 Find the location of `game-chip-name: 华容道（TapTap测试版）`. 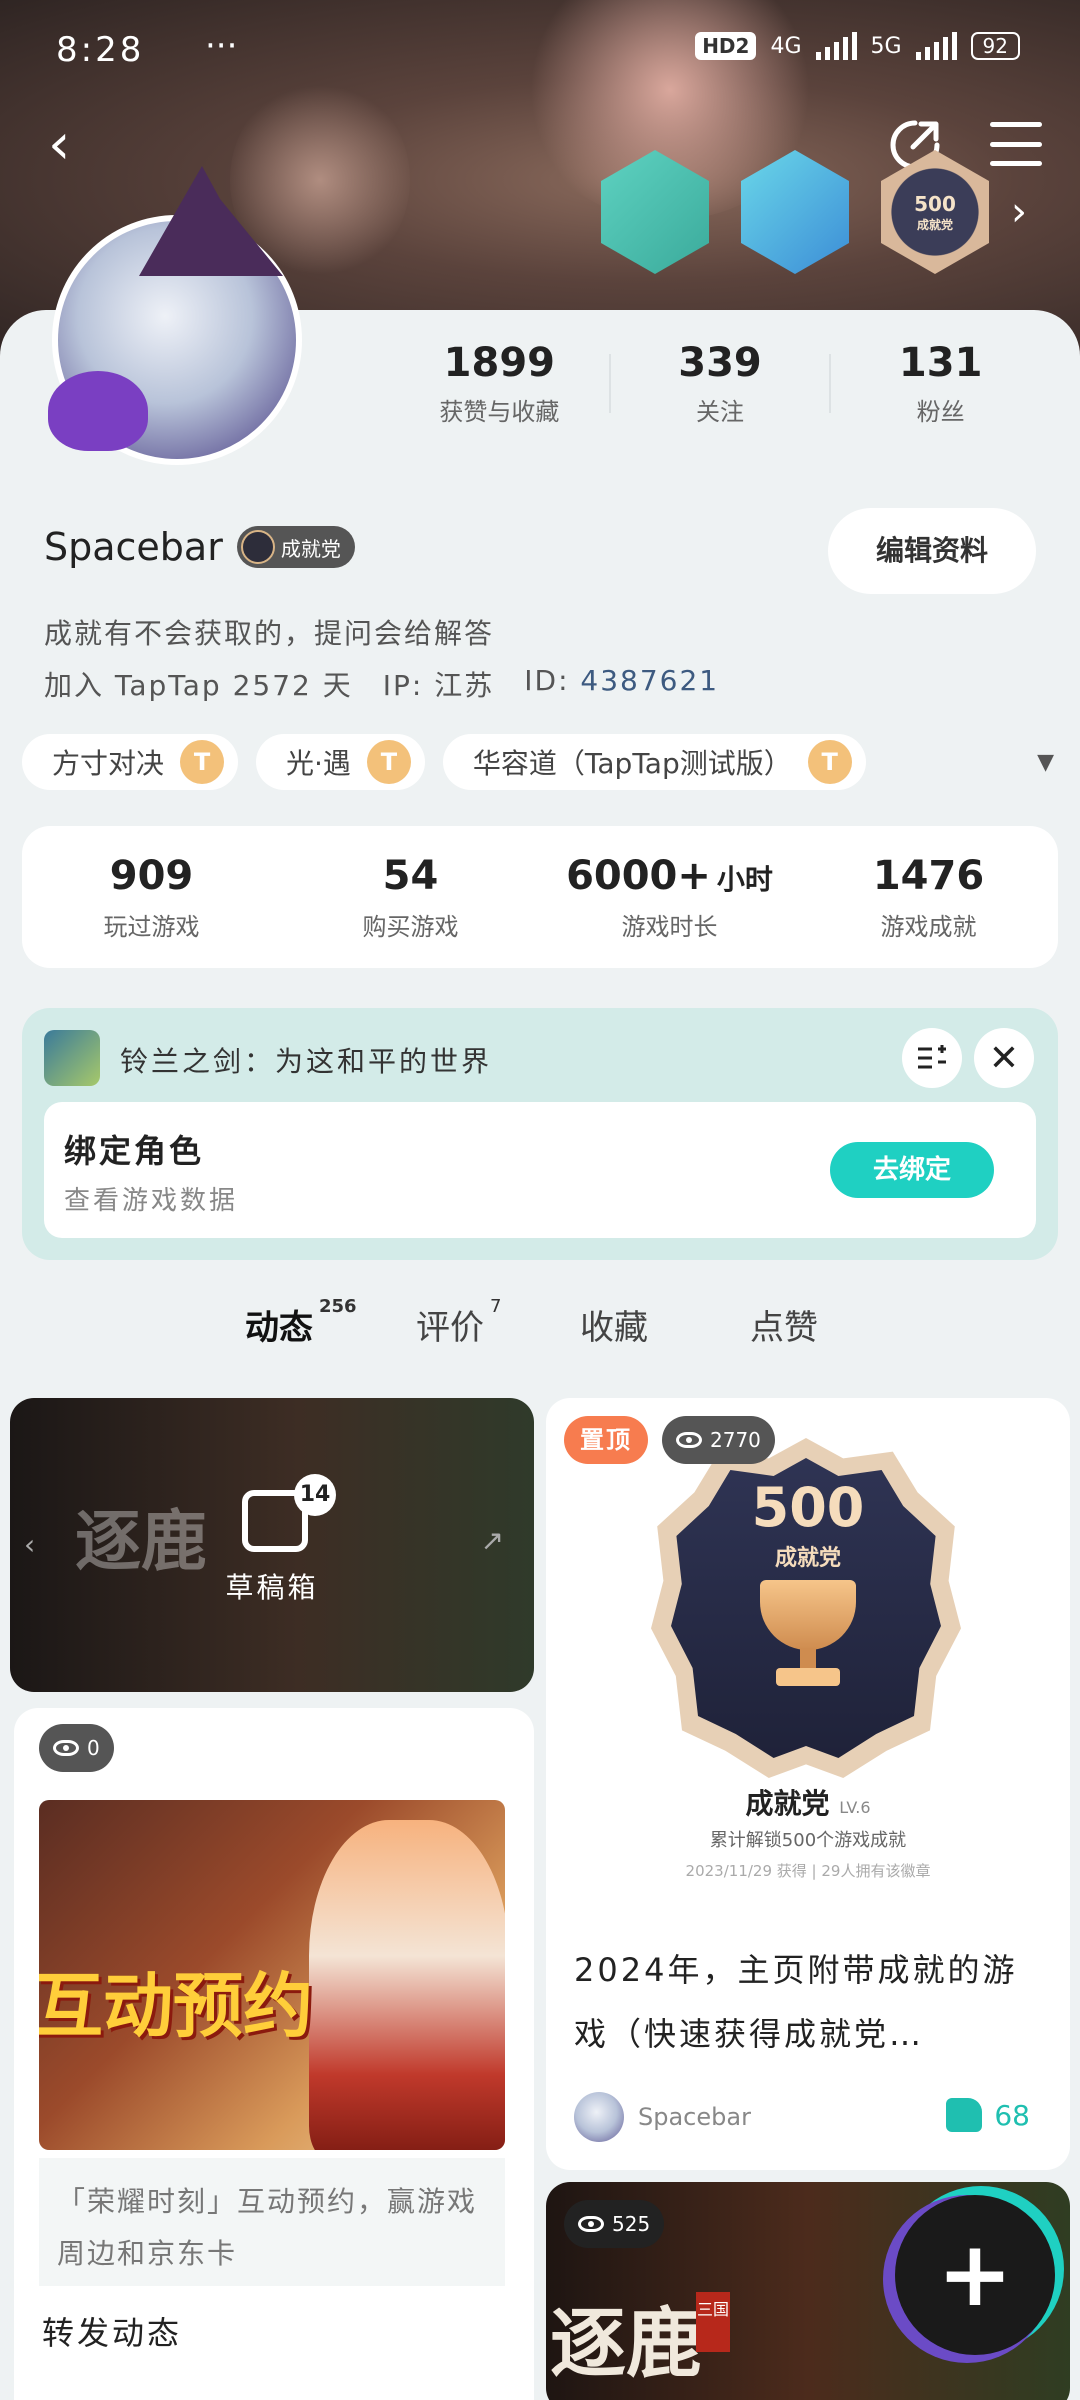

game-chip-name: 华容道（TapTap测试版） is located at coordinates (632, 763).